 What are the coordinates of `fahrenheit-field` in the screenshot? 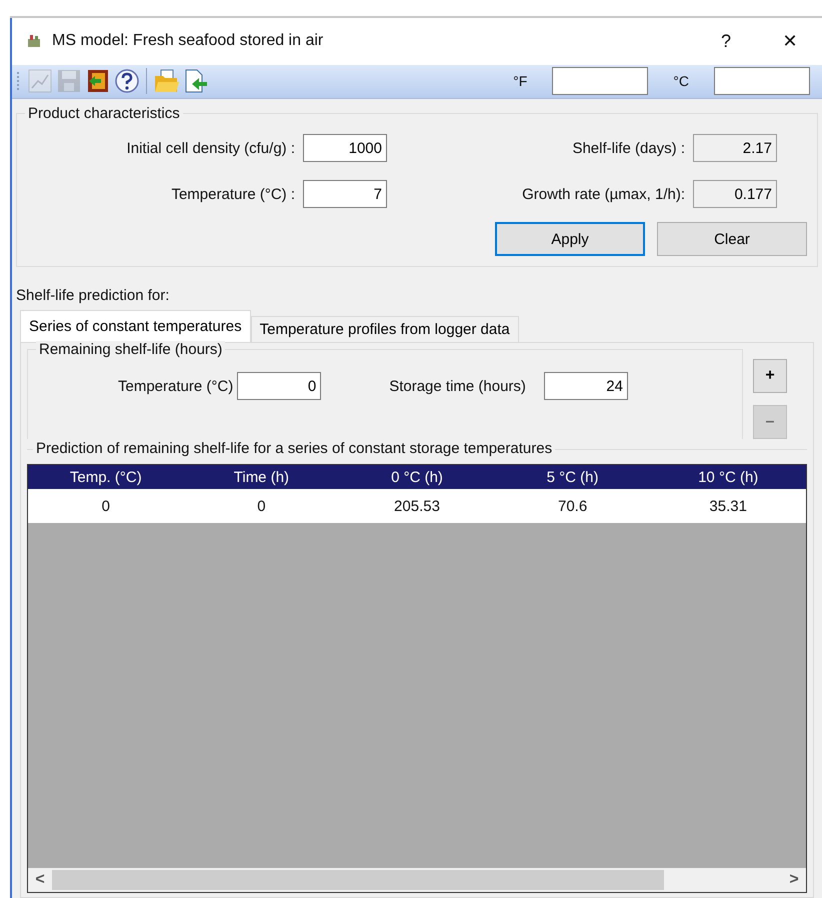 It's located at (600, 81).